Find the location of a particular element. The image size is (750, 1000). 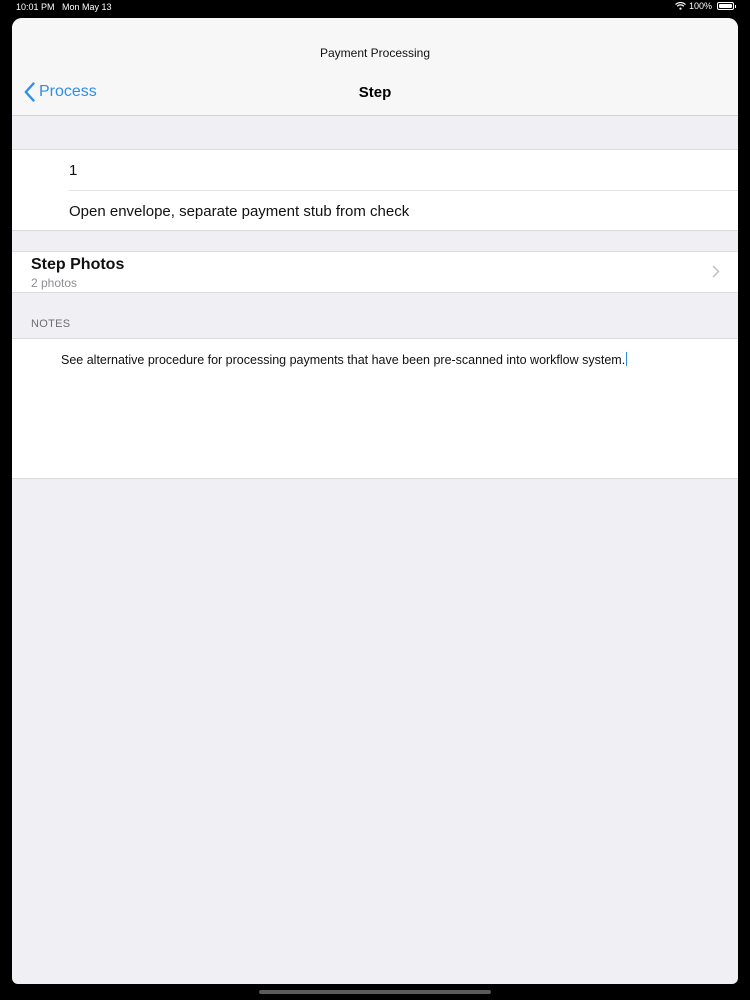

nav-subtitle: Payment Processing is located at coordinates (375, 53).